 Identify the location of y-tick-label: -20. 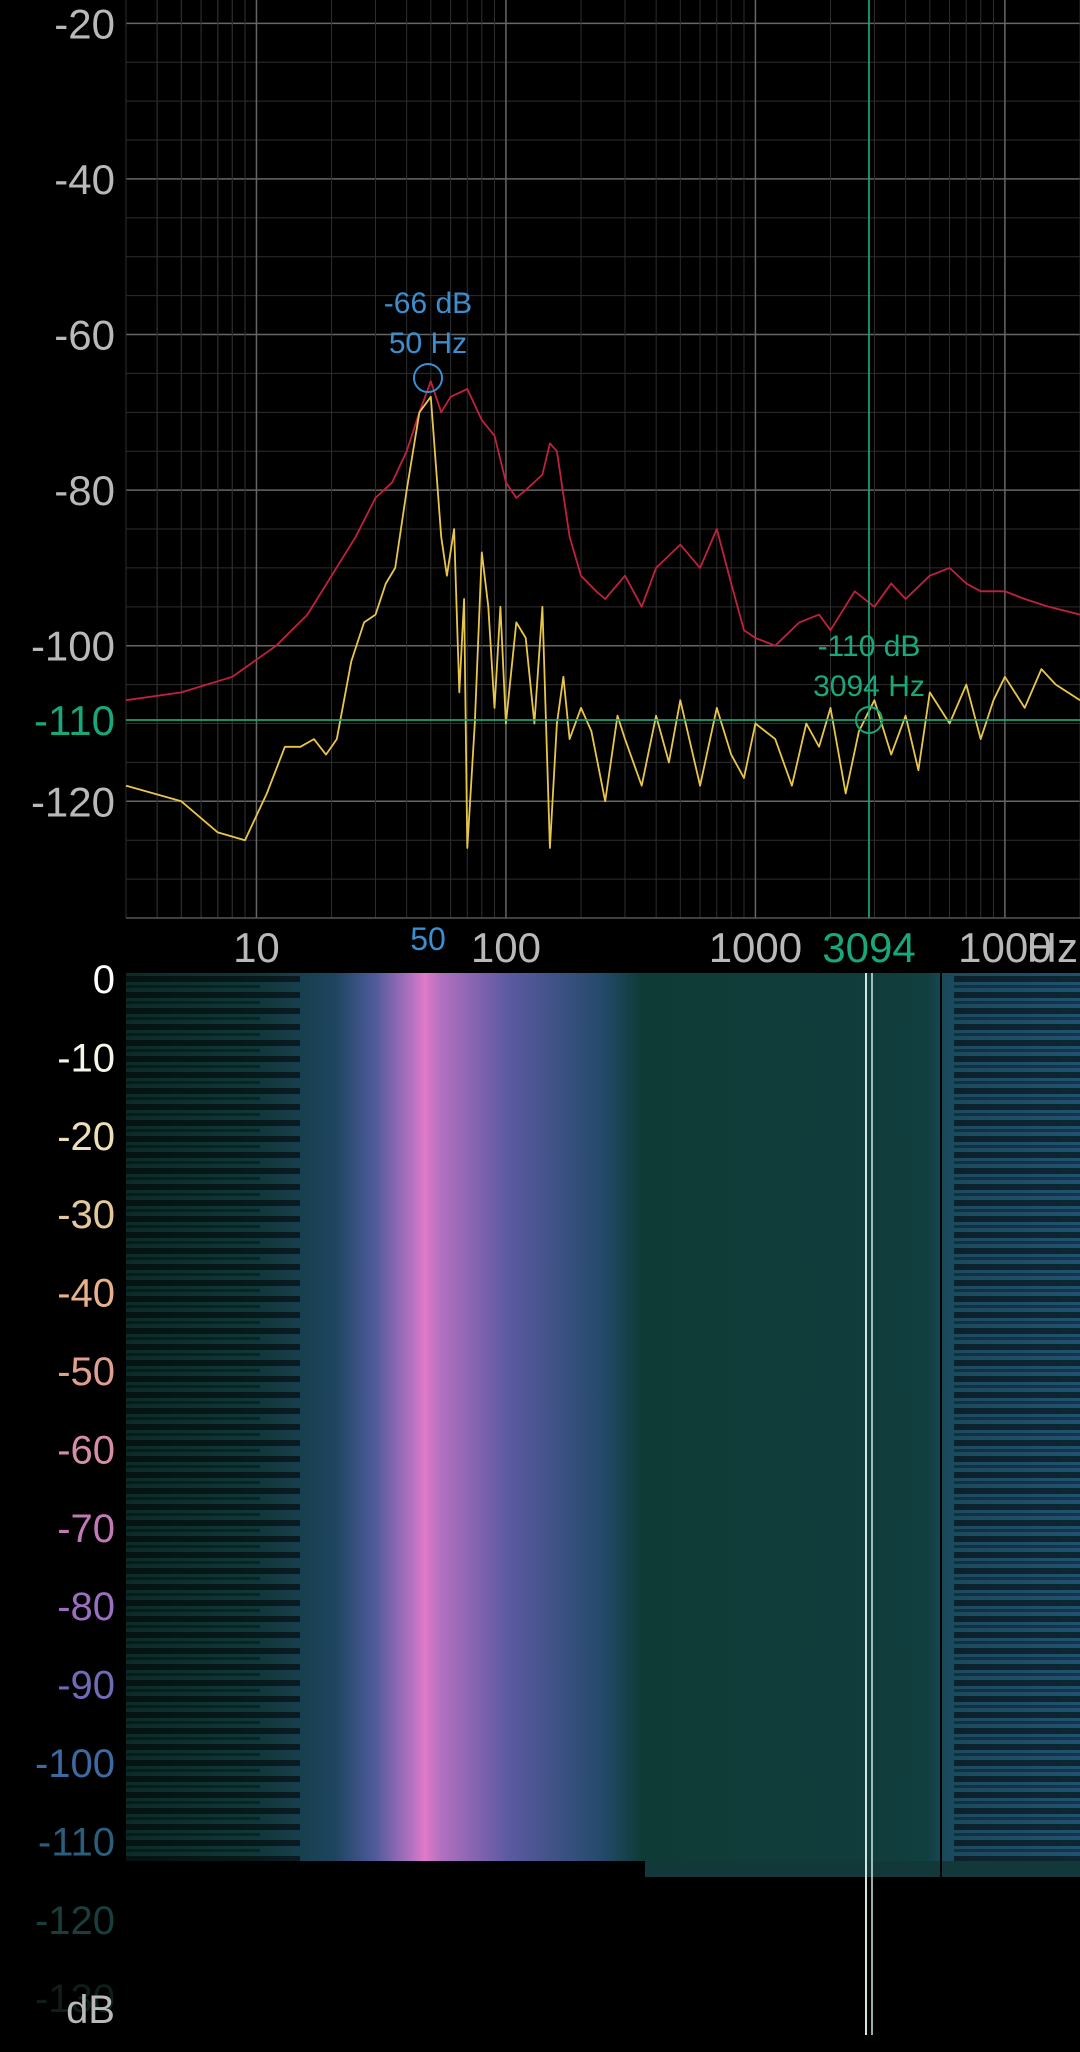
(84, 23).